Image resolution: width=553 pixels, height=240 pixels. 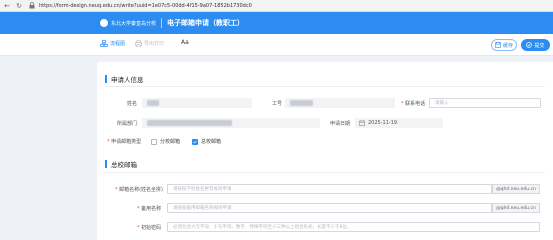 What do you see at coordinates (165, 141) in the screenshot?
I see `option-branch-mailbox: 分校邮箱` at bounding box center [165, 141].